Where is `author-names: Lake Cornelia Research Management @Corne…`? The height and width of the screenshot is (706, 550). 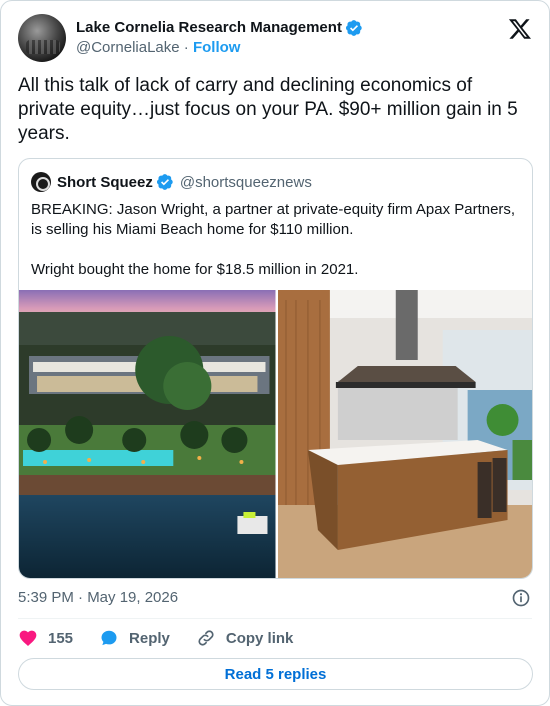 author-names: Lake Cornelia Research Management @Corne… is located at coordinates (219, 38).